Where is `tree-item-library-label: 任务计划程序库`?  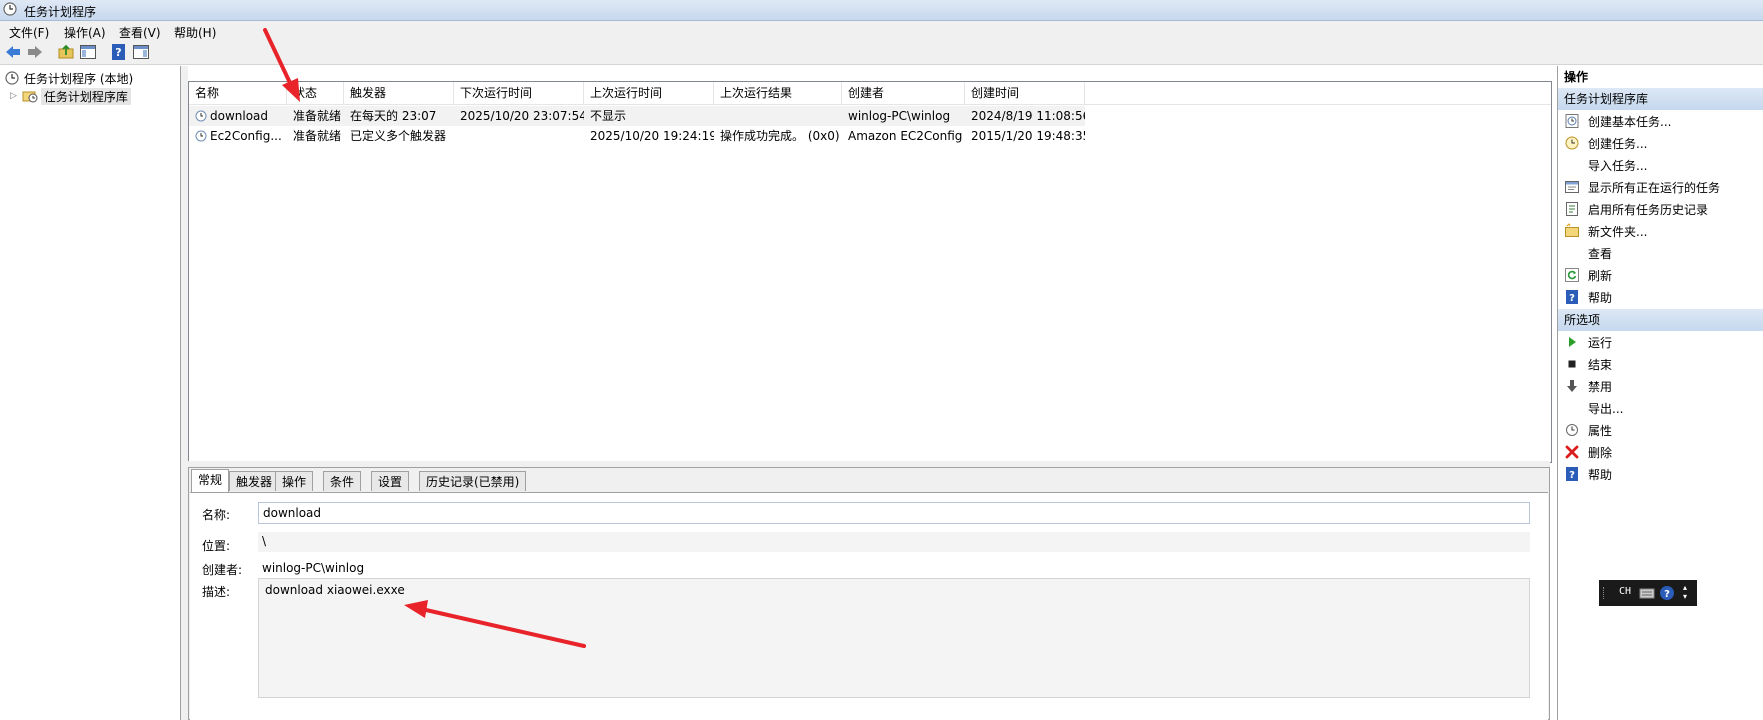 tree-item-library-label: 任务计划程序库 is located at coordinates (85, 96).